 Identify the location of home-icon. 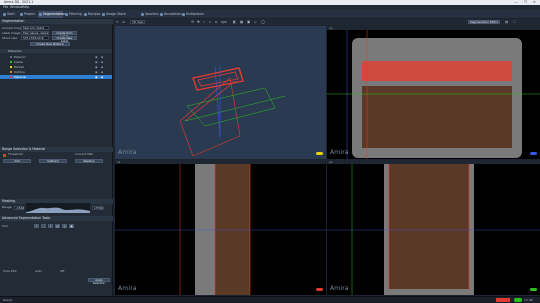
(4, 14).